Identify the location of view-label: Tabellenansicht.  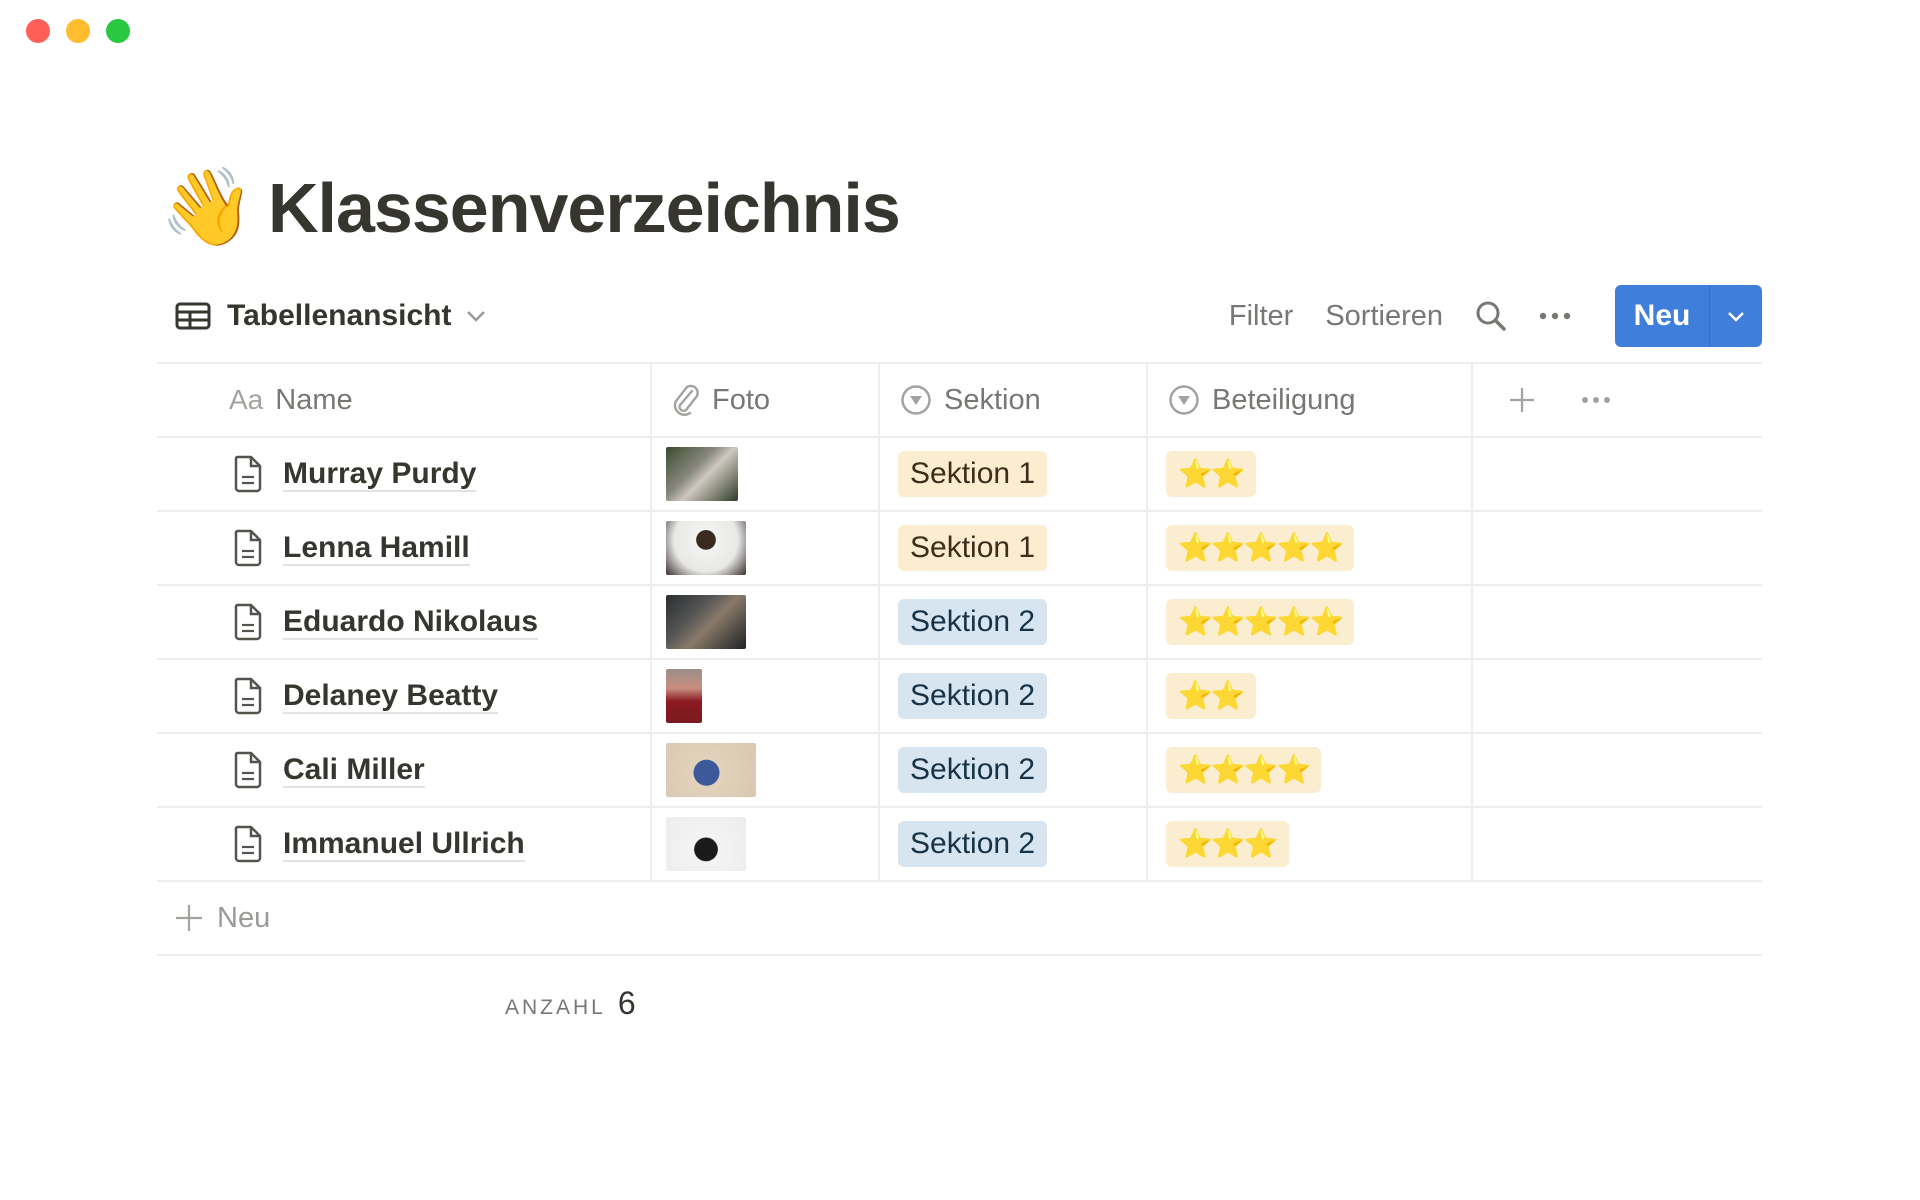
(339, 315).